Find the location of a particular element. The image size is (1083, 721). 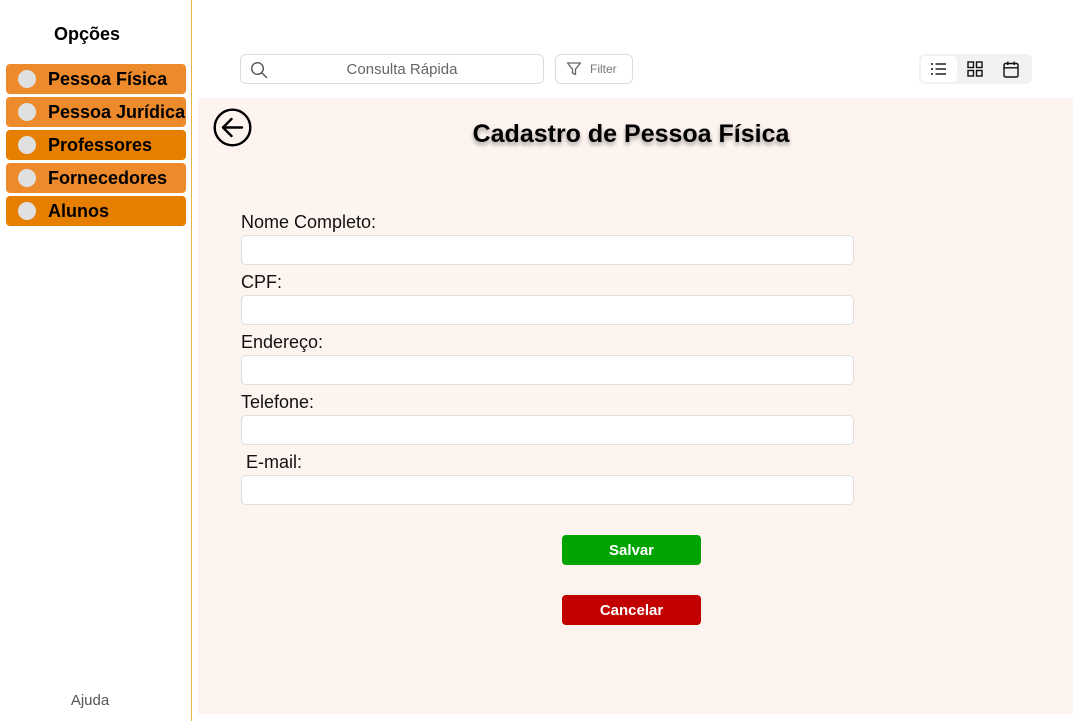

filter-label: Filter is located at coordinates (603, 69).